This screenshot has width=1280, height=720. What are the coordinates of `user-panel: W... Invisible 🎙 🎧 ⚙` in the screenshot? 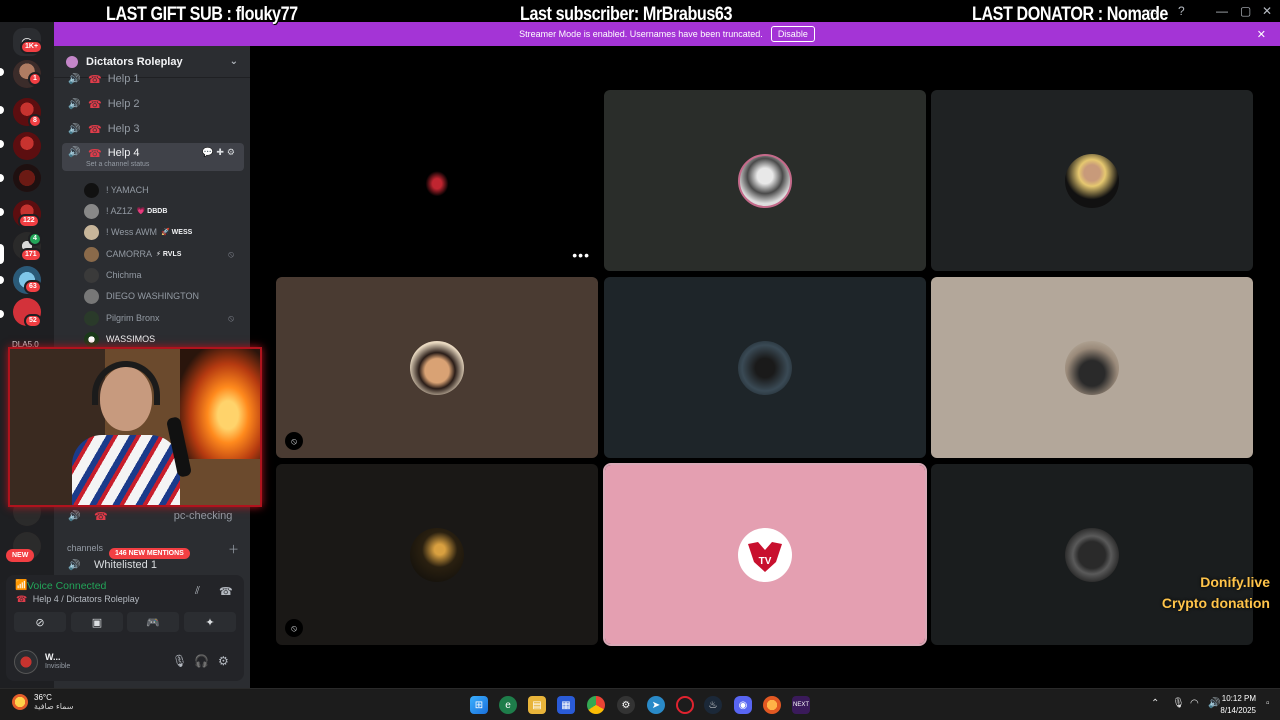 It's located at (125, 662).